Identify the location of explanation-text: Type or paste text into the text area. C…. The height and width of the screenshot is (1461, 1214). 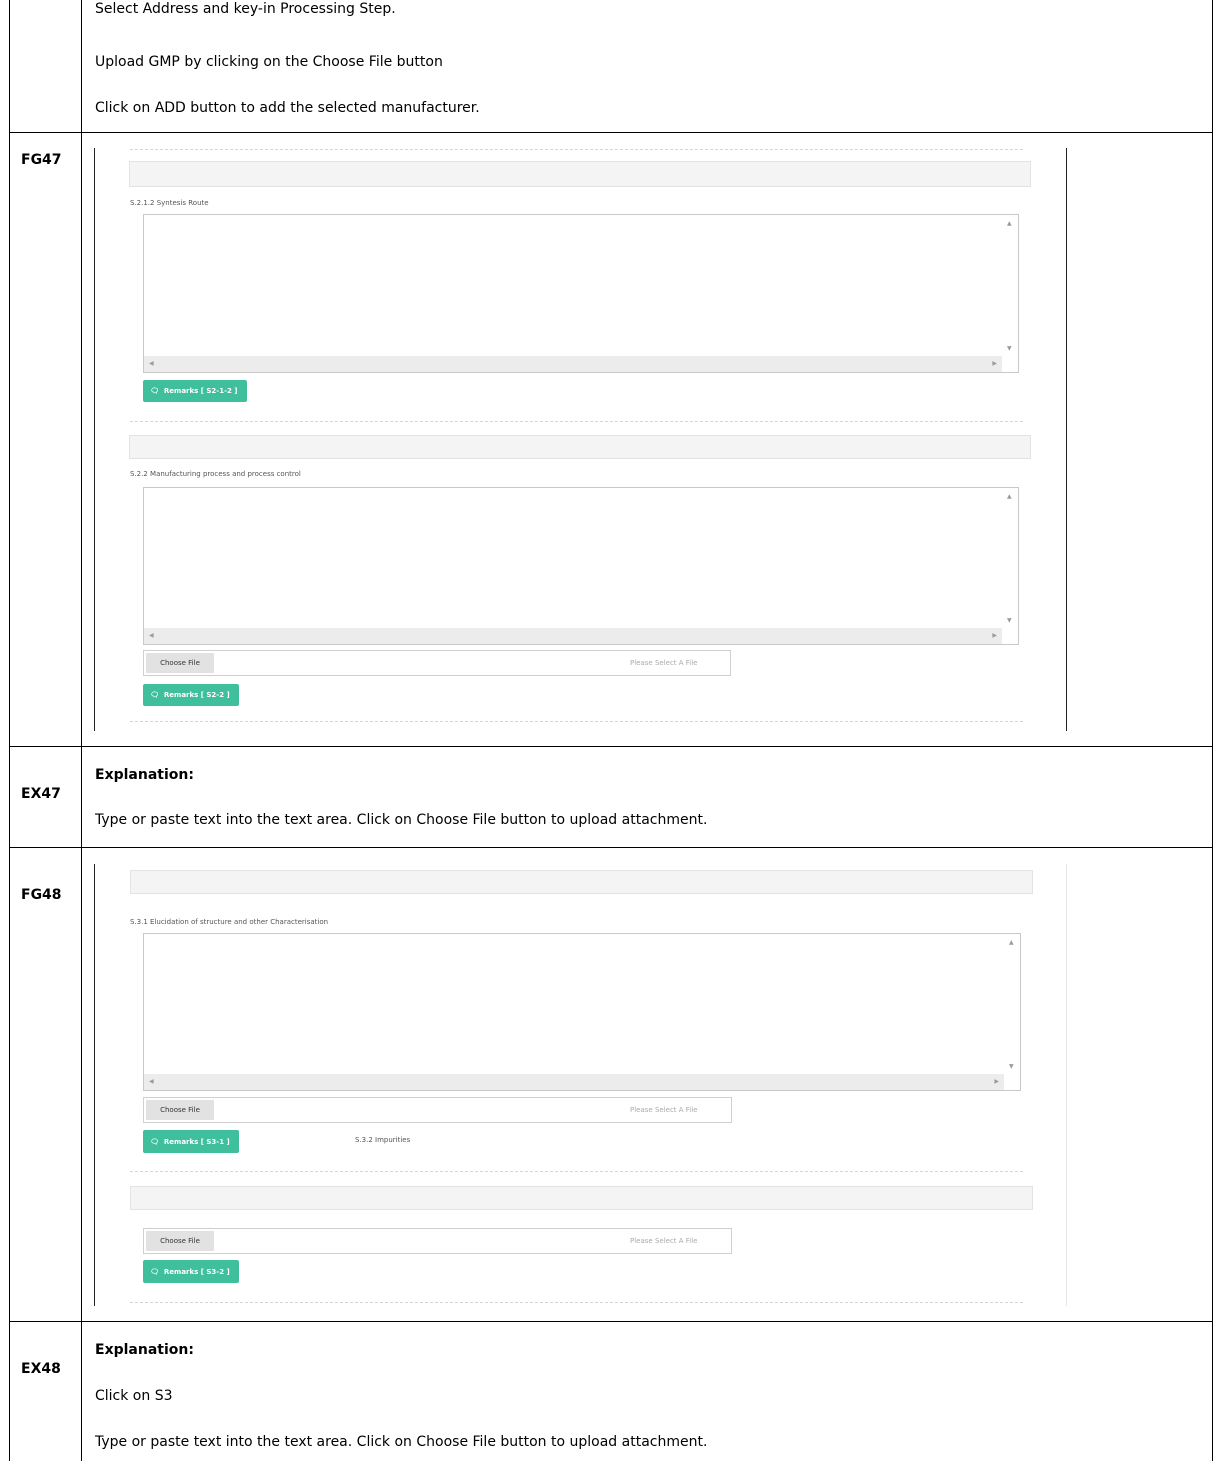
(401, 820).